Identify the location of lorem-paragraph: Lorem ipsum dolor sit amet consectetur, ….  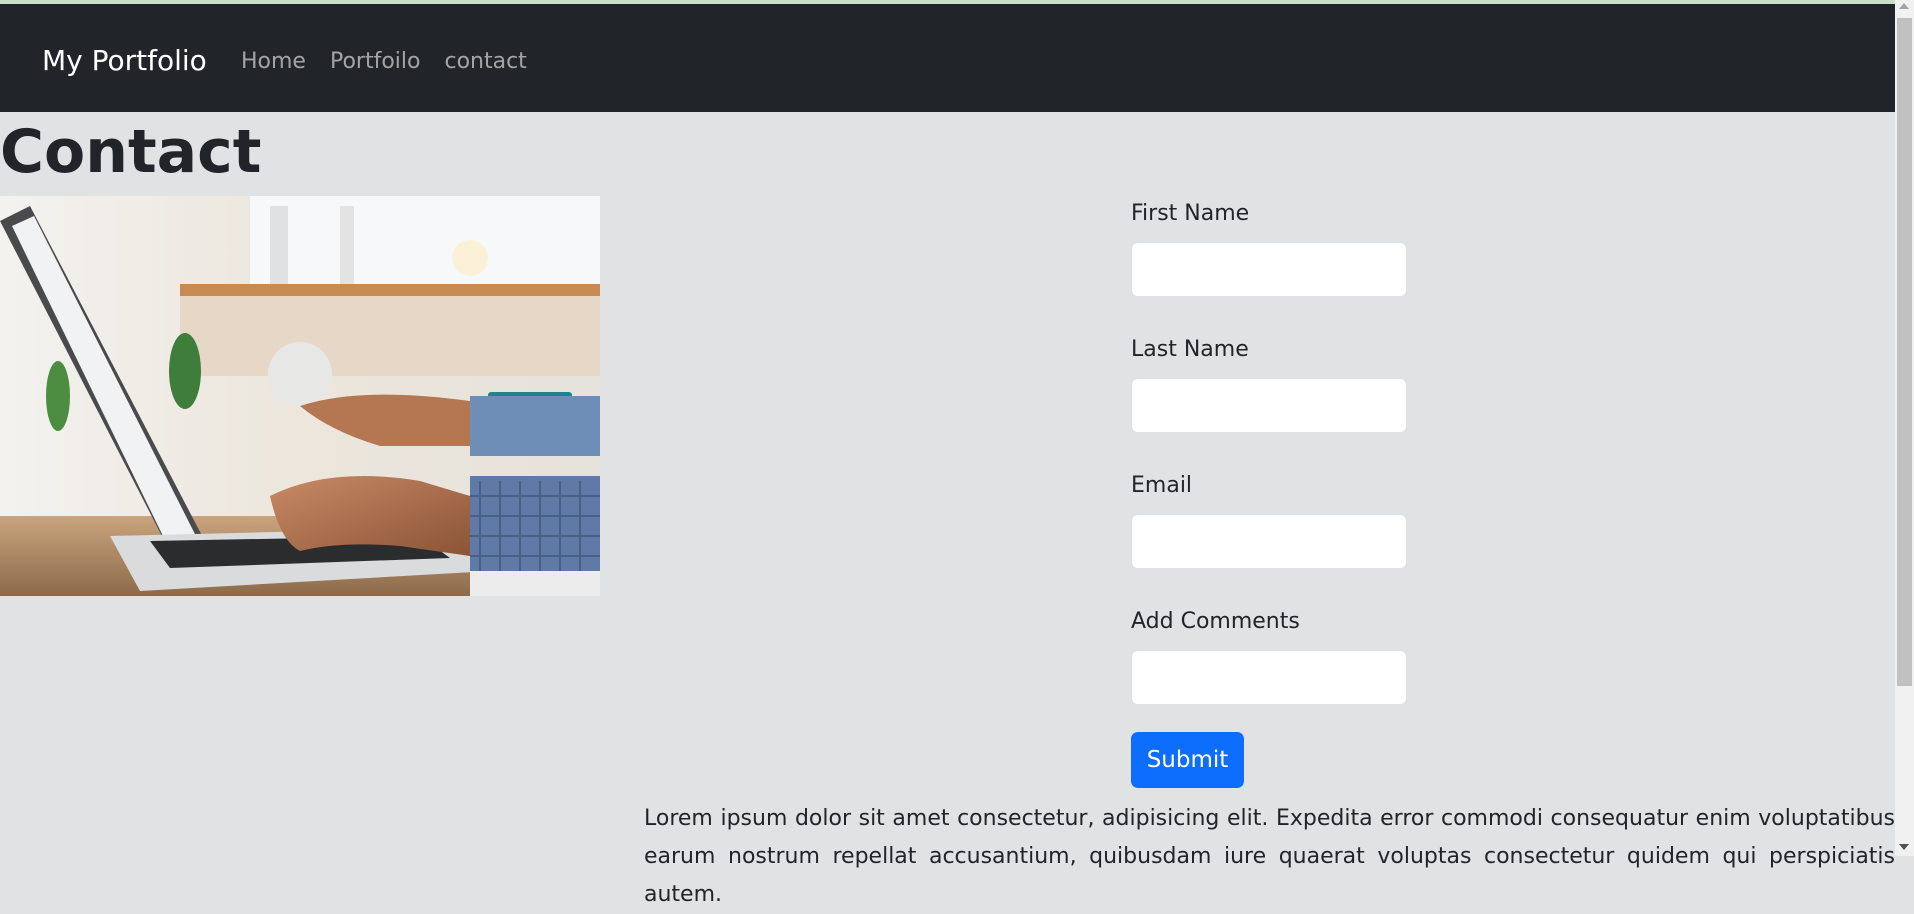
(1269, 856).